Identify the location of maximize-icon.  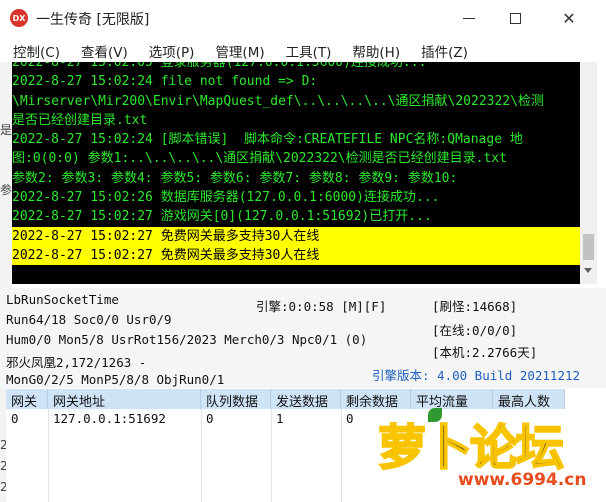
(515, 18).